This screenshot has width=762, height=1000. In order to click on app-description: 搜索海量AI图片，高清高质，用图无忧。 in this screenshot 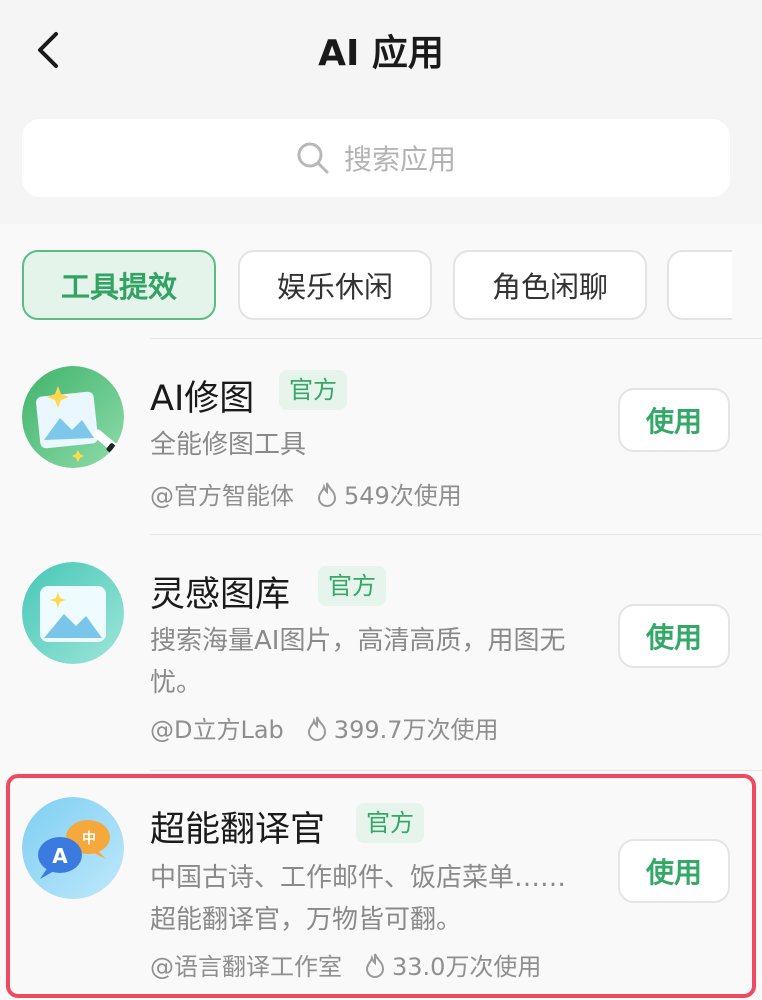, I will do `click(358, 662)`.